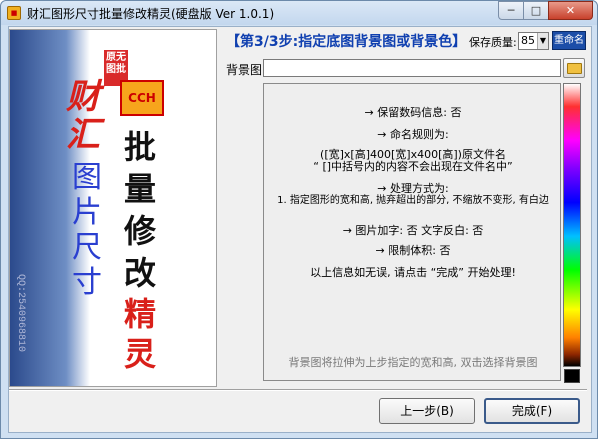 The image size is (598, 439). What do you see at coordinates (139, 334) in the screenshot?
I see `vertical-red-text: 精灵` at bounding box center [139, 334].